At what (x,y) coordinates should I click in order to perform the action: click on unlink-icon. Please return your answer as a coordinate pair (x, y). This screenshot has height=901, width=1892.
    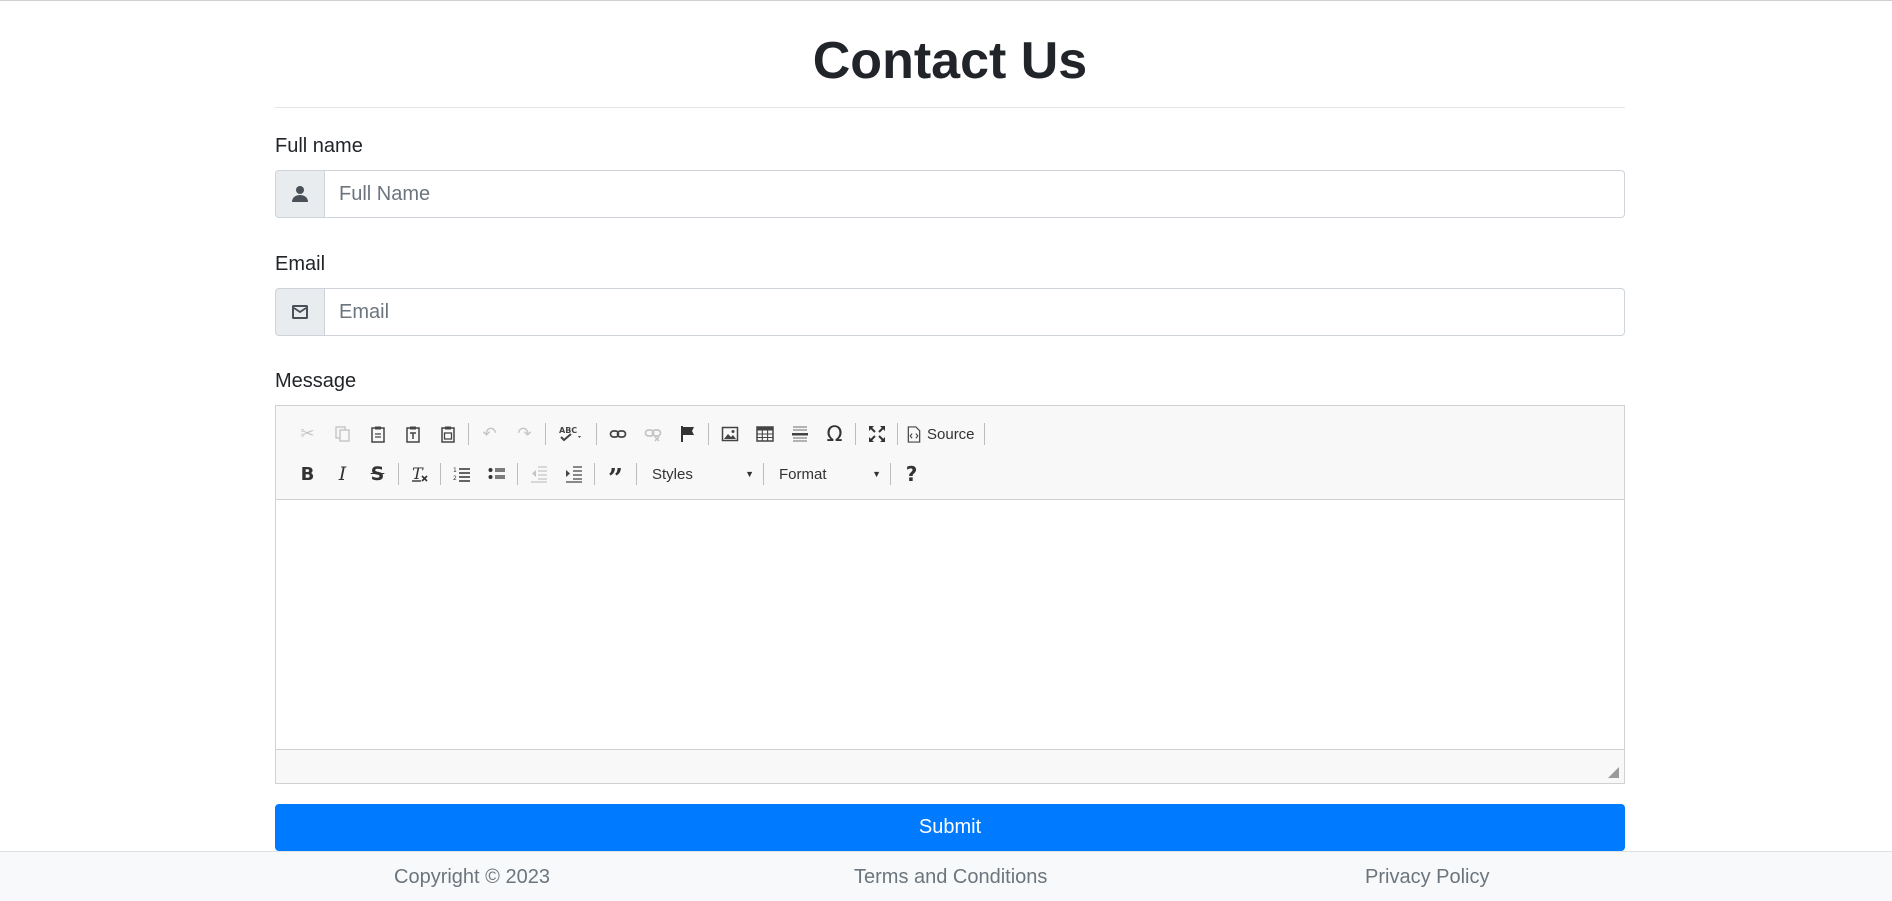
    Looking at the image, I should click on (652, 434).